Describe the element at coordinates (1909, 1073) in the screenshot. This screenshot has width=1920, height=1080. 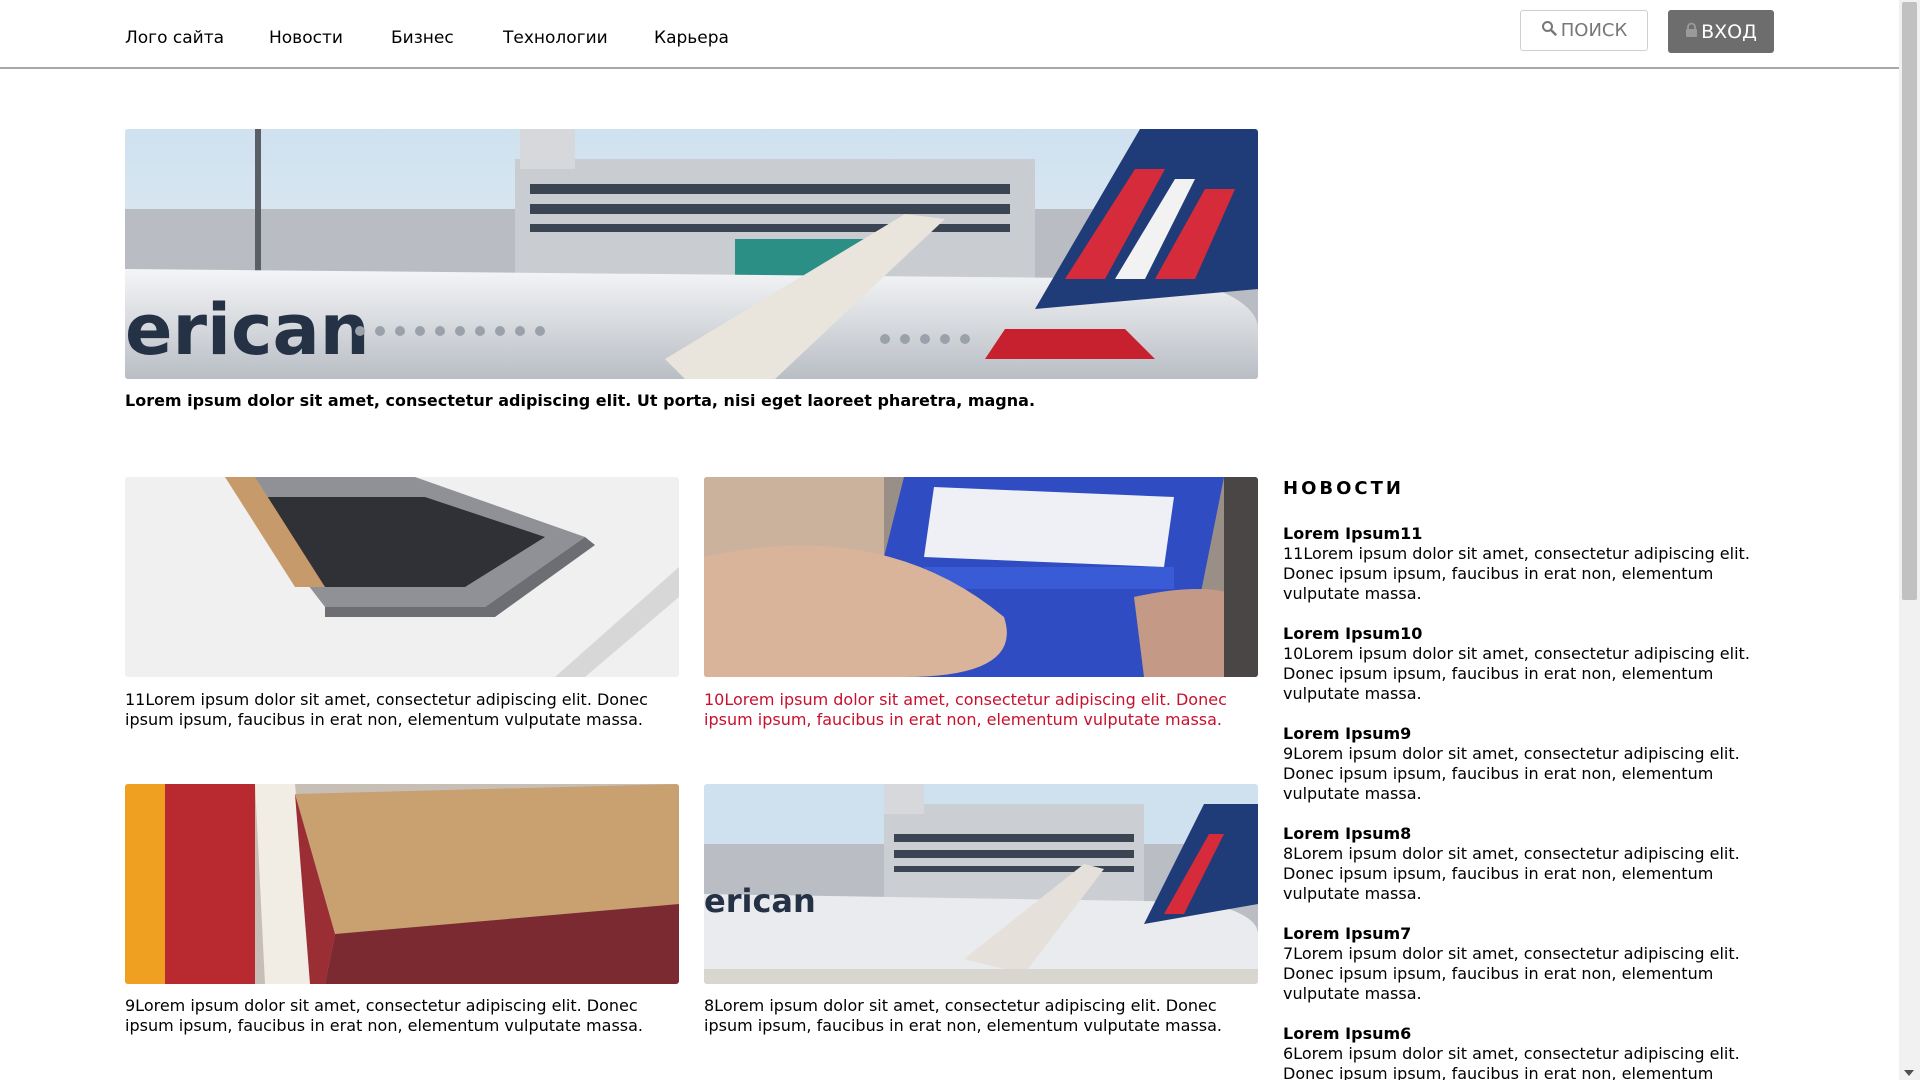
I see `scroll-down-arrow-icon` at that location.